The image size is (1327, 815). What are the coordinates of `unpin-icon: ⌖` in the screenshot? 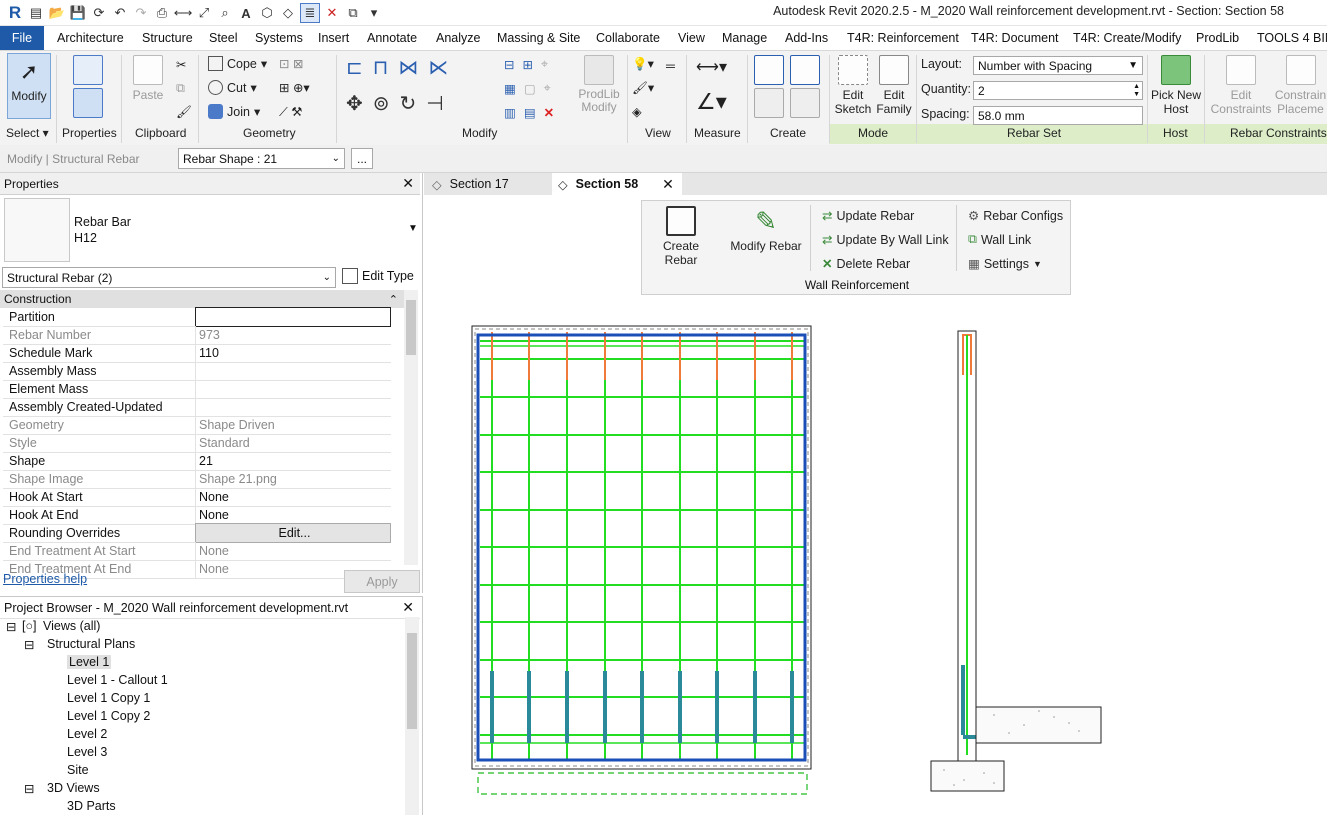 It's located at (544, 64).